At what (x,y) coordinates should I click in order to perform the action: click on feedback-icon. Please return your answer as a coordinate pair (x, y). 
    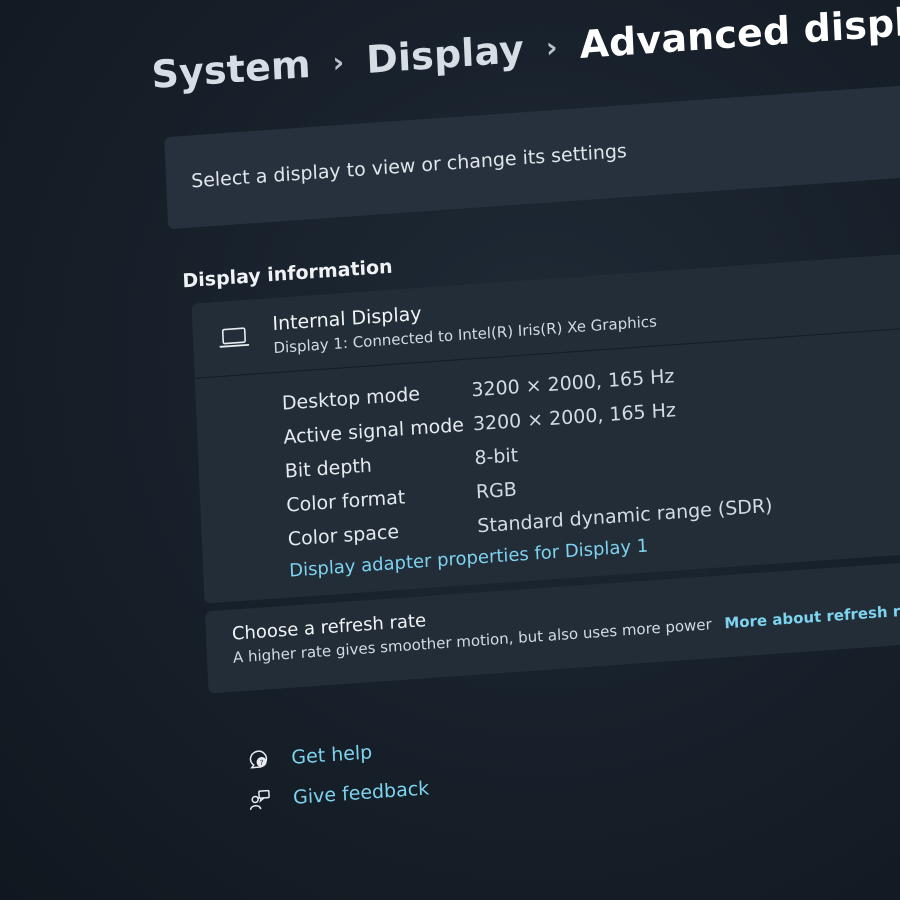
    Looking at the image, I should click on (259, 799).